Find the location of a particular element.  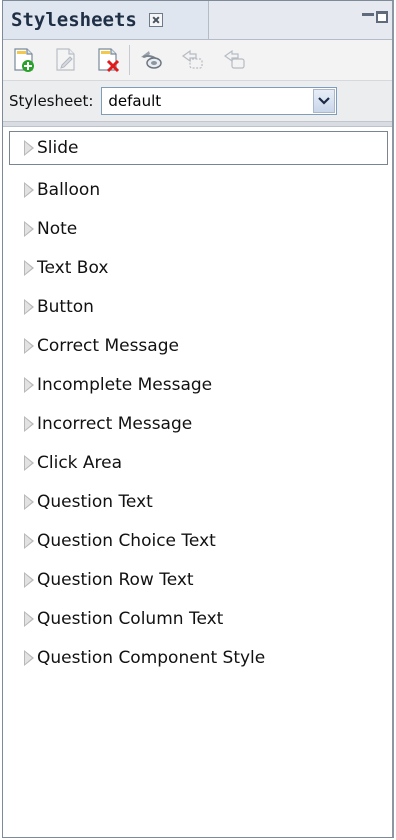

tab-stylesheets: Stylesheets is located at coordinates (106, 20).